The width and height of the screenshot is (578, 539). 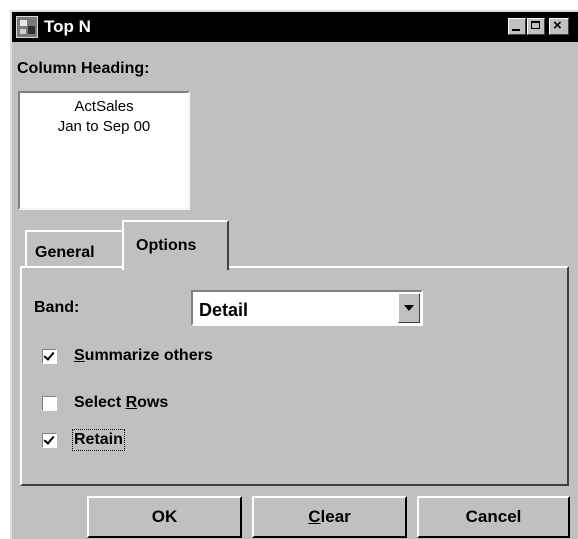 What do you see at coordinates (104, 150) in the screenshot?
I see `column-heading-textbox: ActSales Jan to Sep 00` at bounding box center [104, 150].